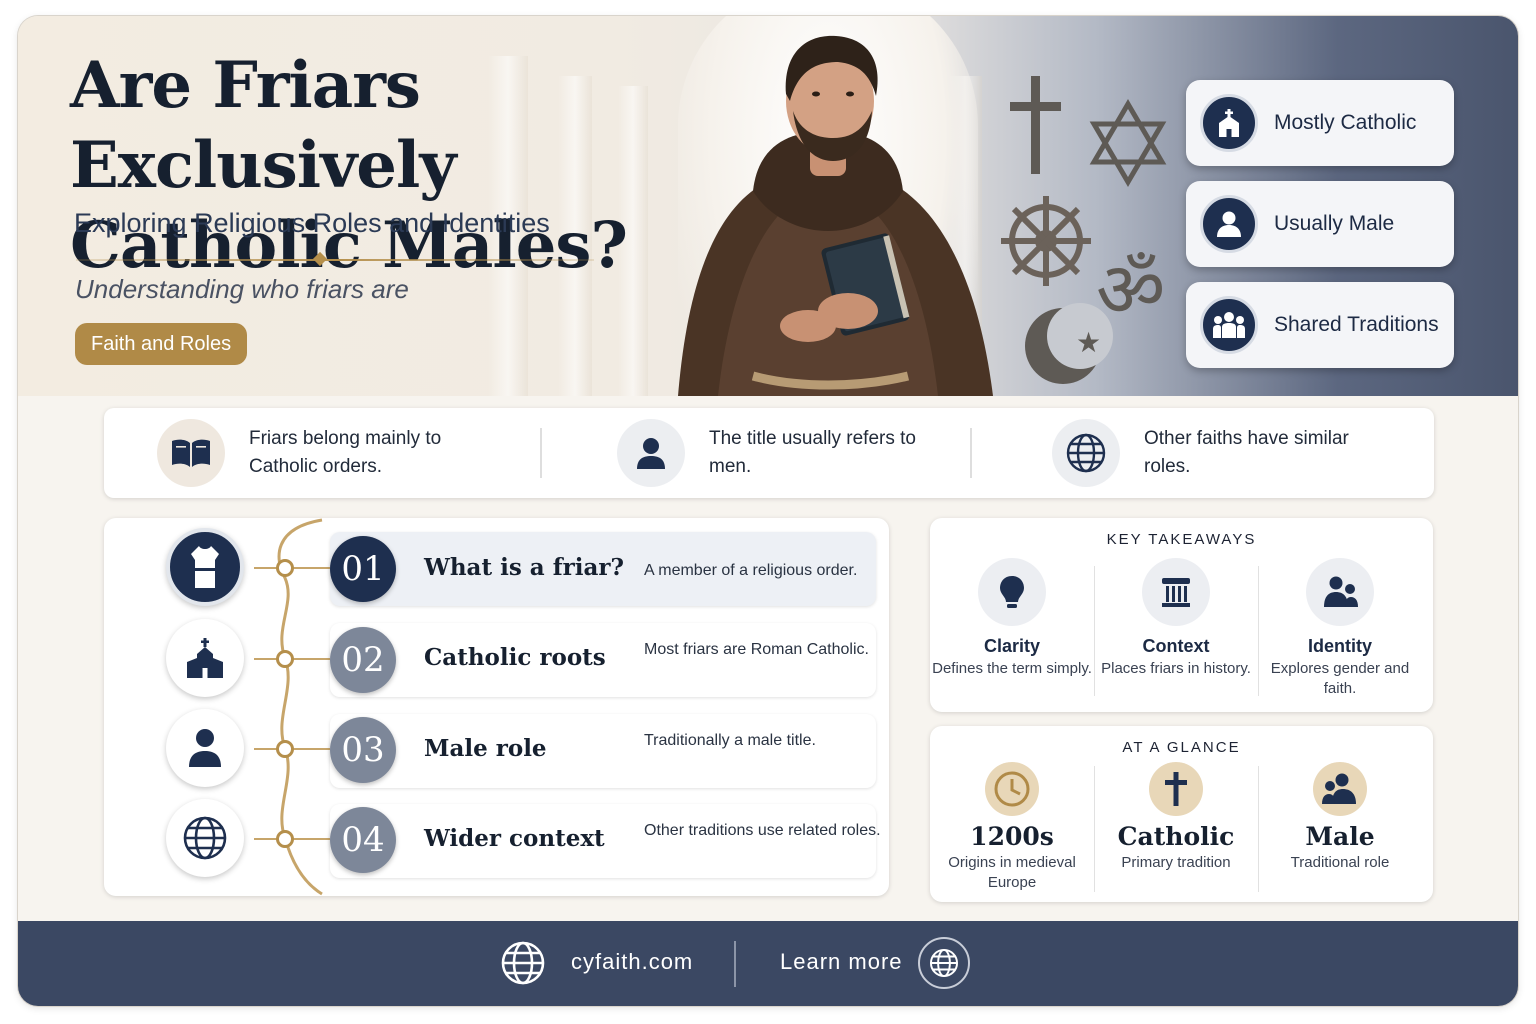  Describe the element at coordinates (1046, 241) in the screenshot. I see `dharma-wheel-icon` at that location.